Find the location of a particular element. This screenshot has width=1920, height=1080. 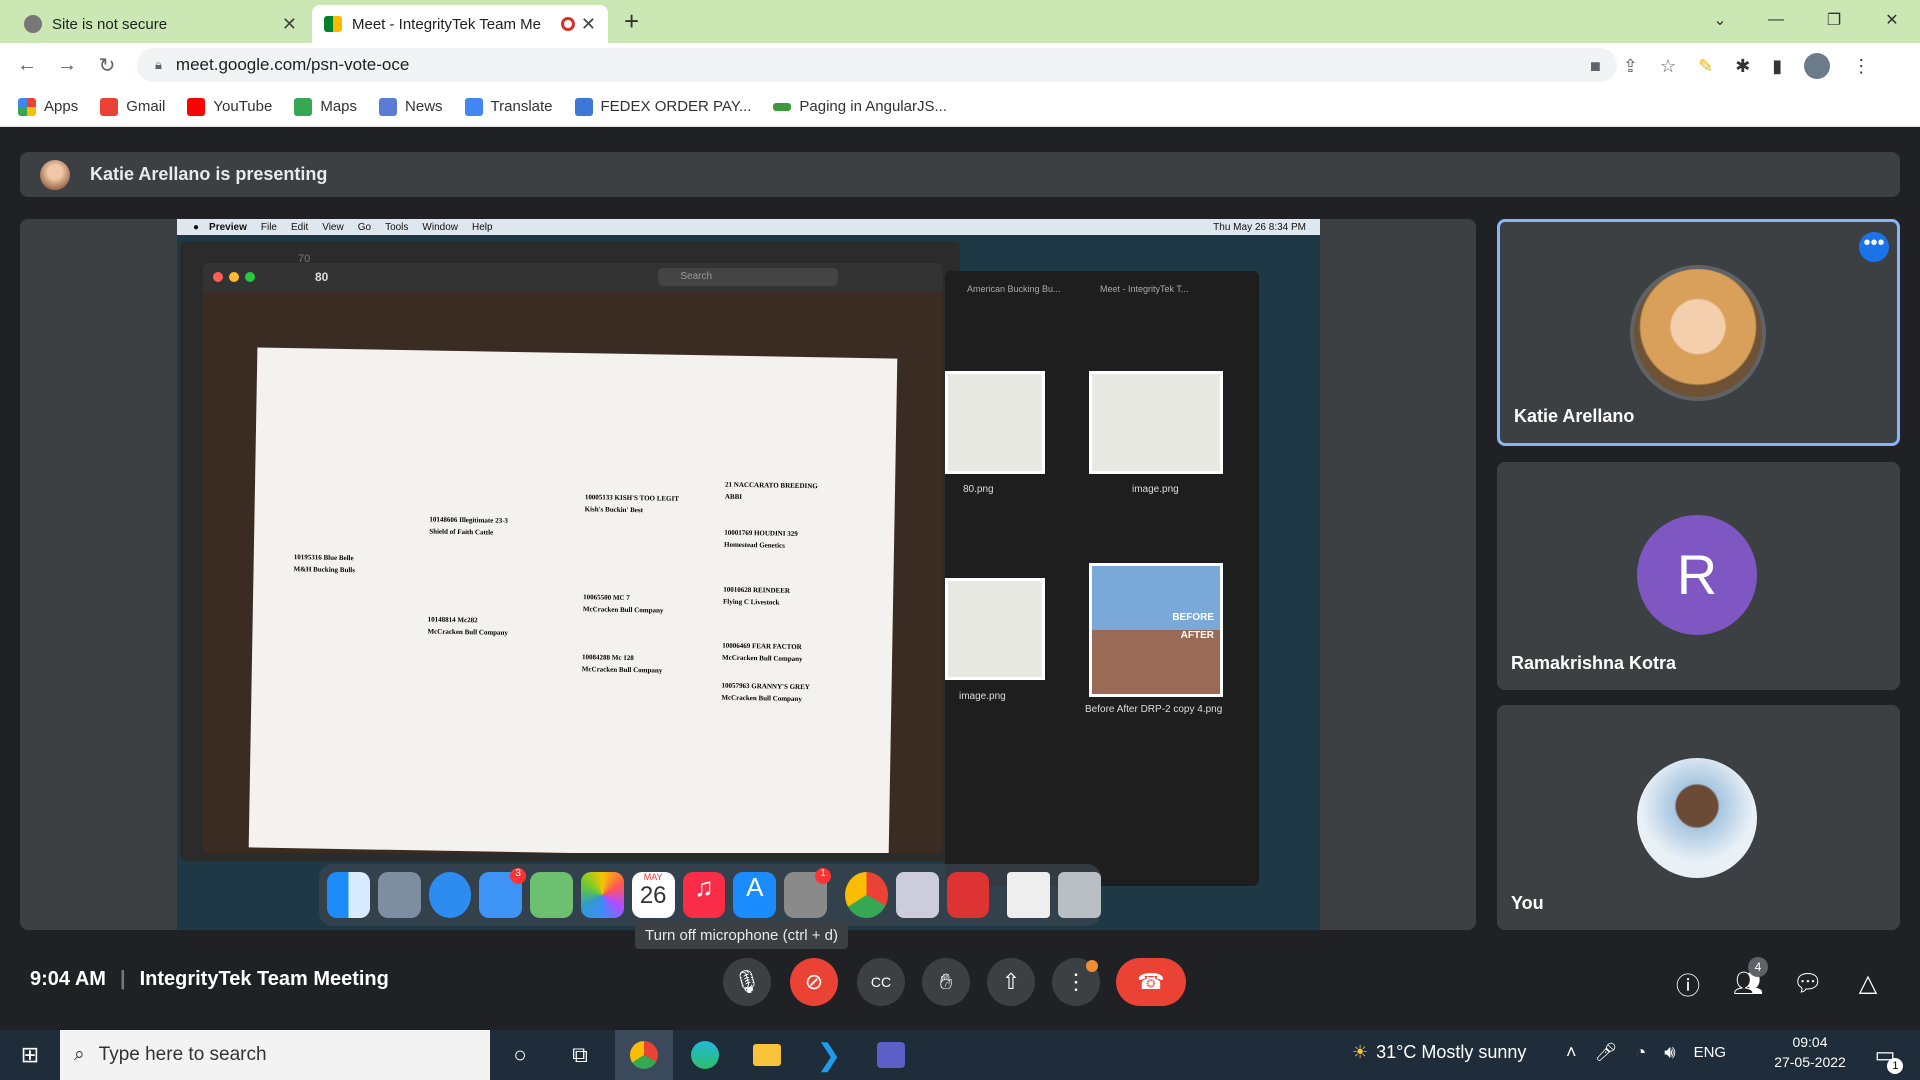

microphone-button: 🎙︎ is located at coordinates (747, 982).